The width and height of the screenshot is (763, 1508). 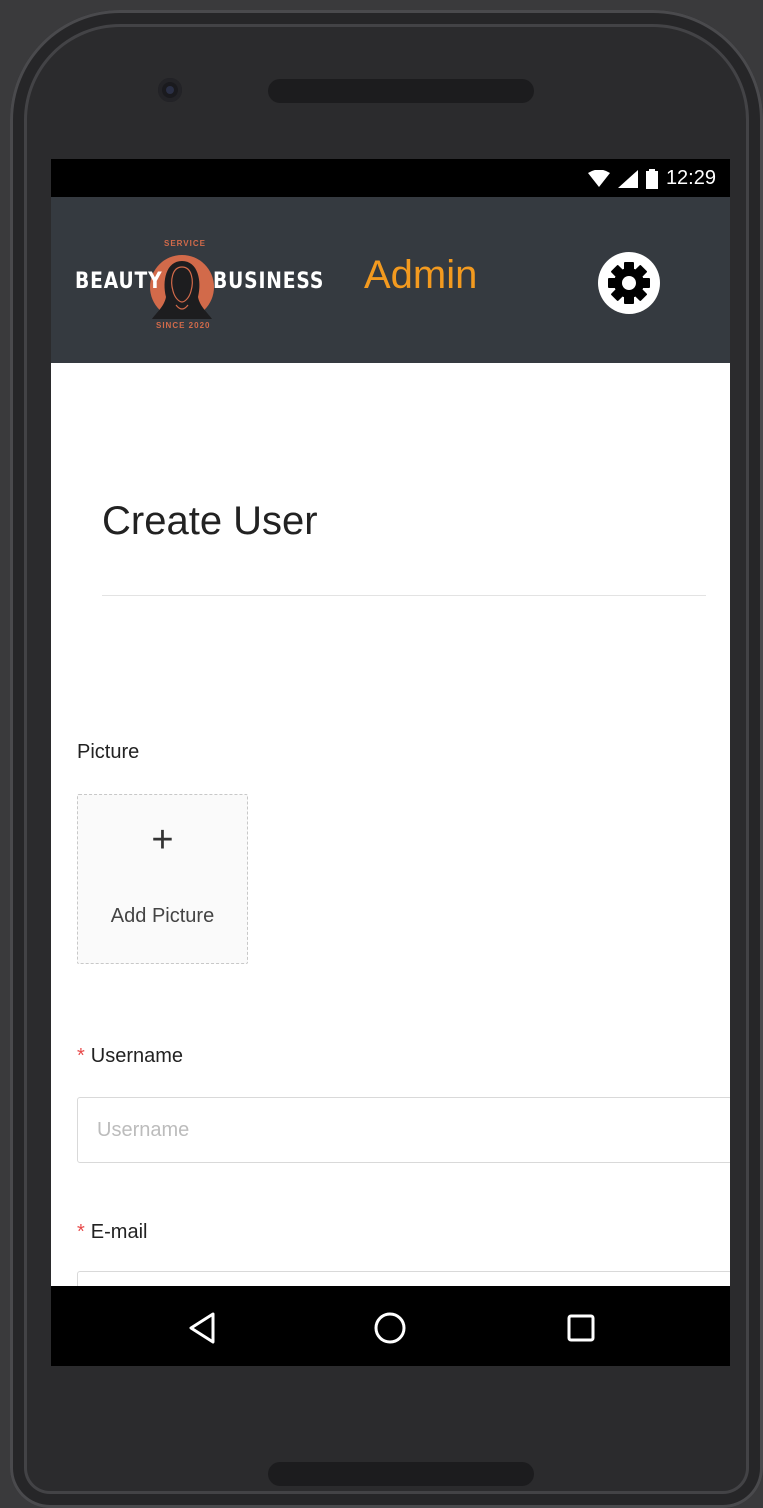 I want to click on home-icon, so click(x=390, y=1328).